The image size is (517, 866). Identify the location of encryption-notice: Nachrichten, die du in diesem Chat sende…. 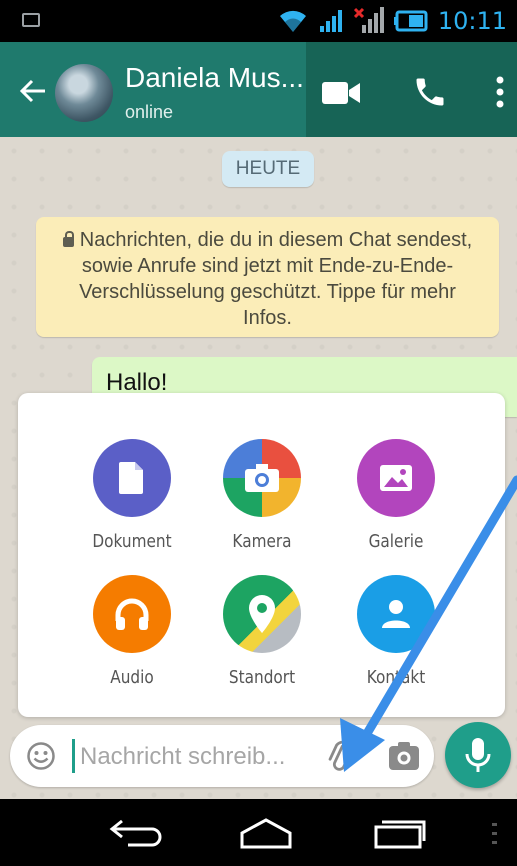
(267, 277).